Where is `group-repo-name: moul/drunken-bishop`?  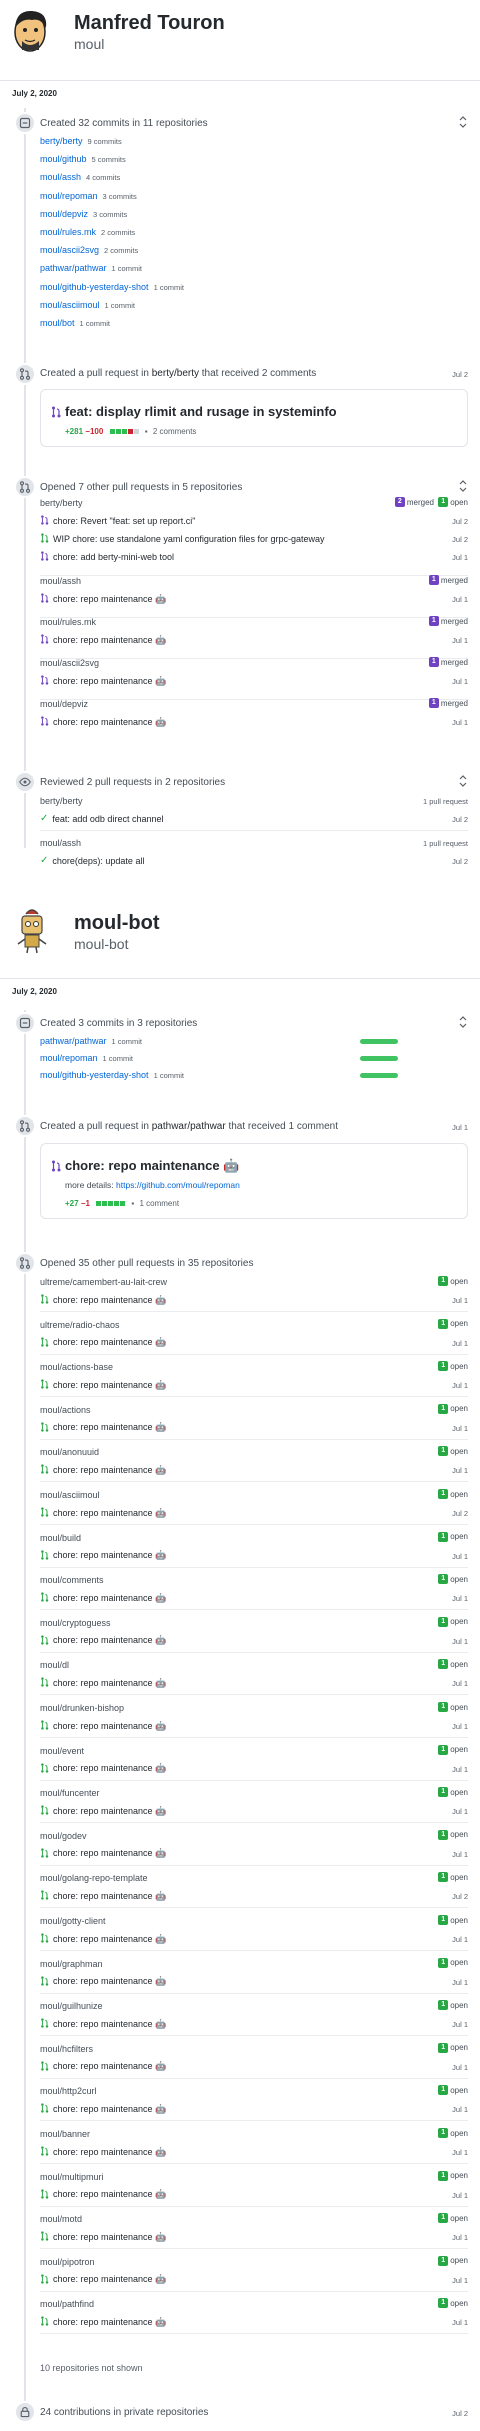 group-repo-name: moul/drunken-bishop is located at coordinates (82, 1708).